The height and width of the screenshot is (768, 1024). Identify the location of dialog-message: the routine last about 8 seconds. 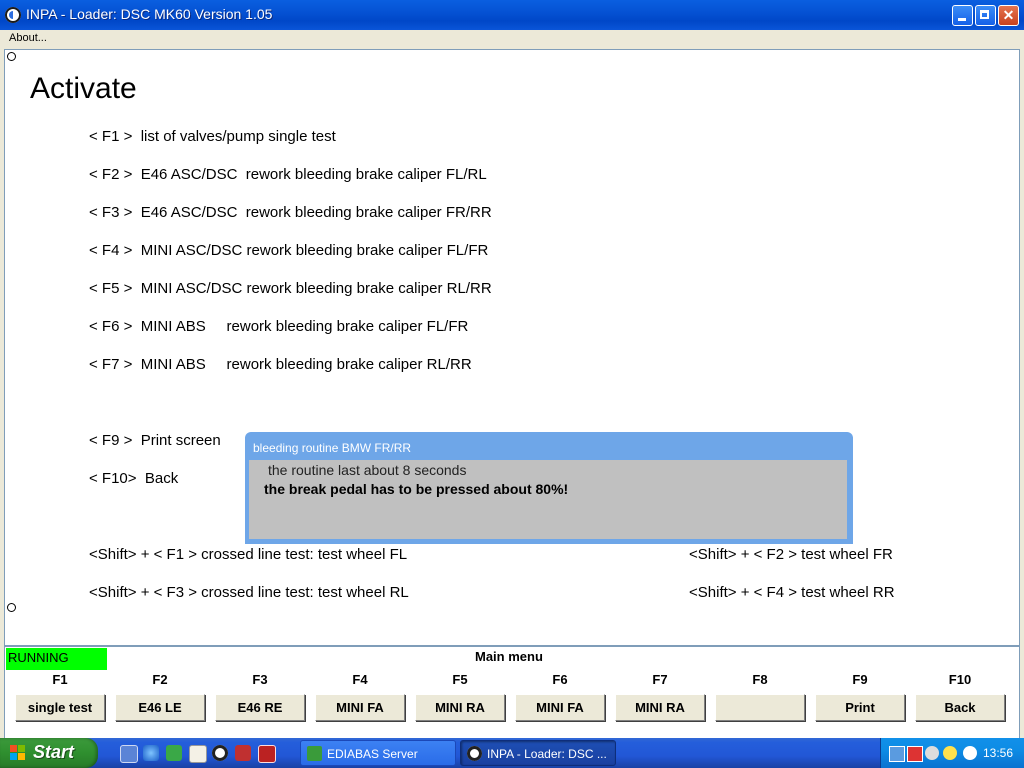
(367, 470).